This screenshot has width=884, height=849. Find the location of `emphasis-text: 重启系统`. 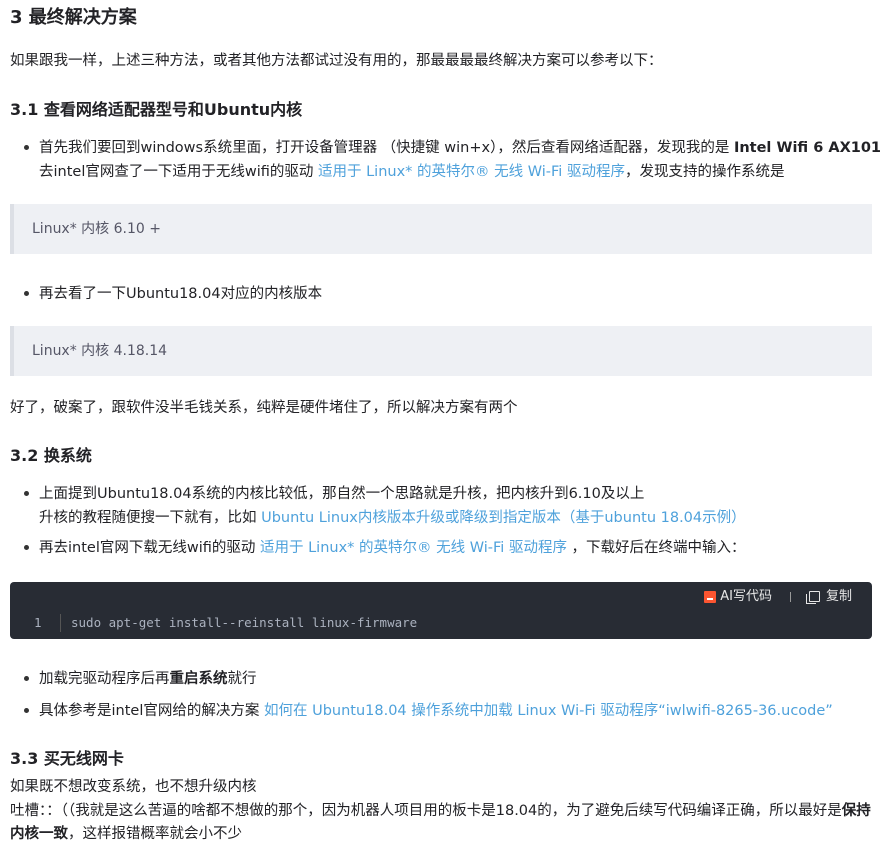

emphasis-text: 重启系统 is located at coordinates (198, 679).